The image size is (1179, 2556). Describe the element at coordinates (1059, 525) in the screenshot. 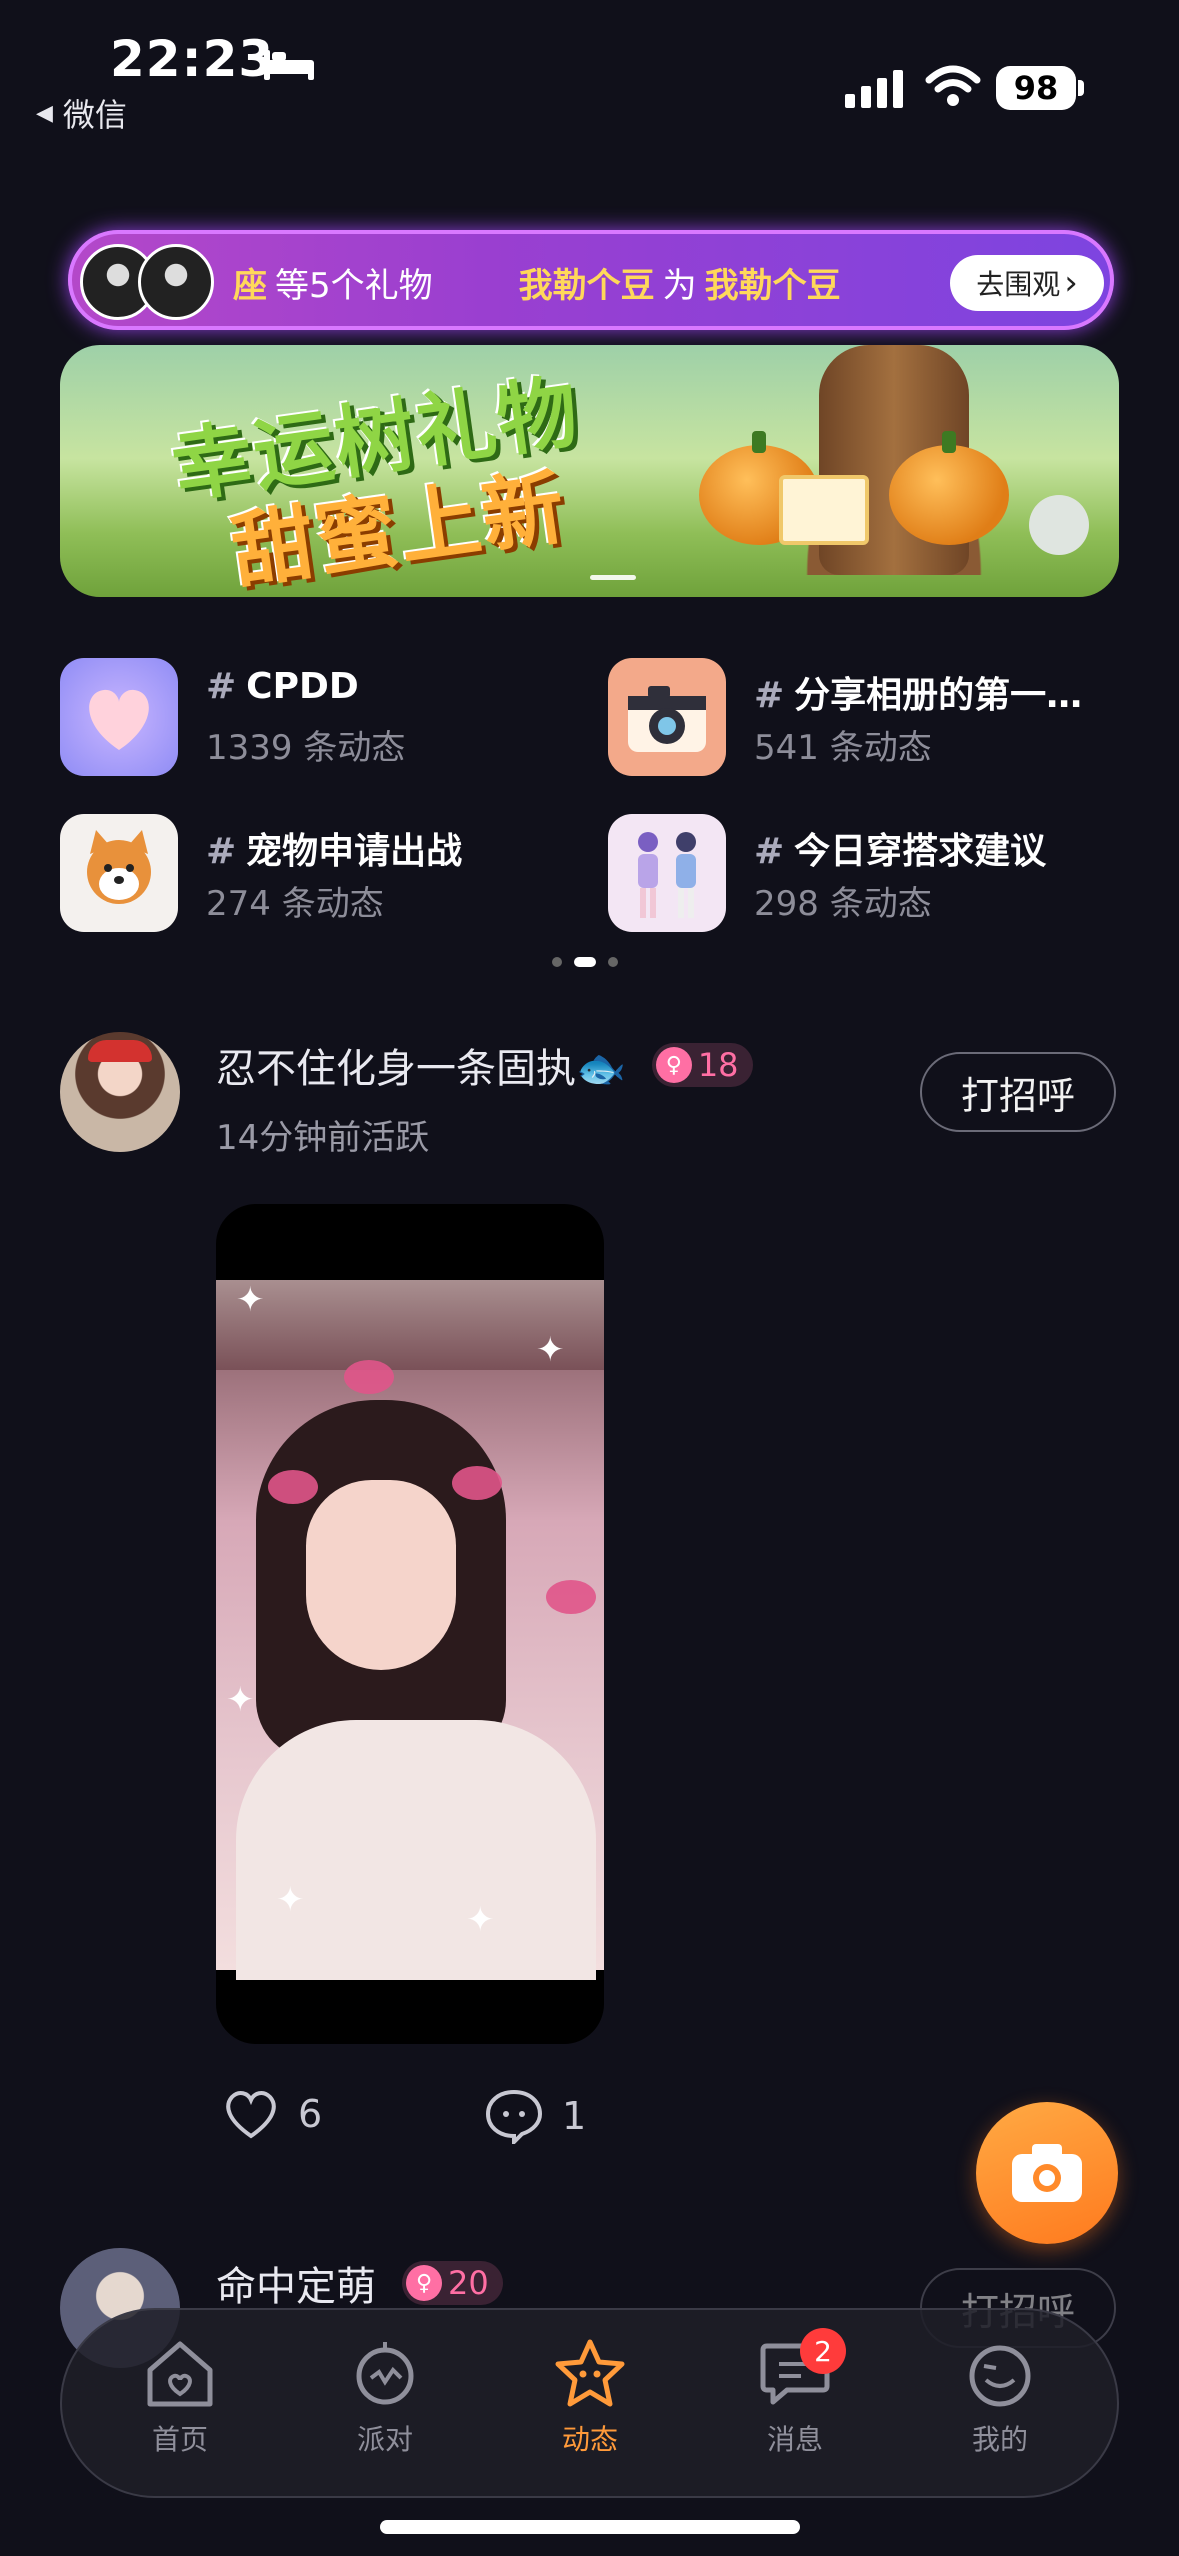

I see `apple-illustration` at that location.